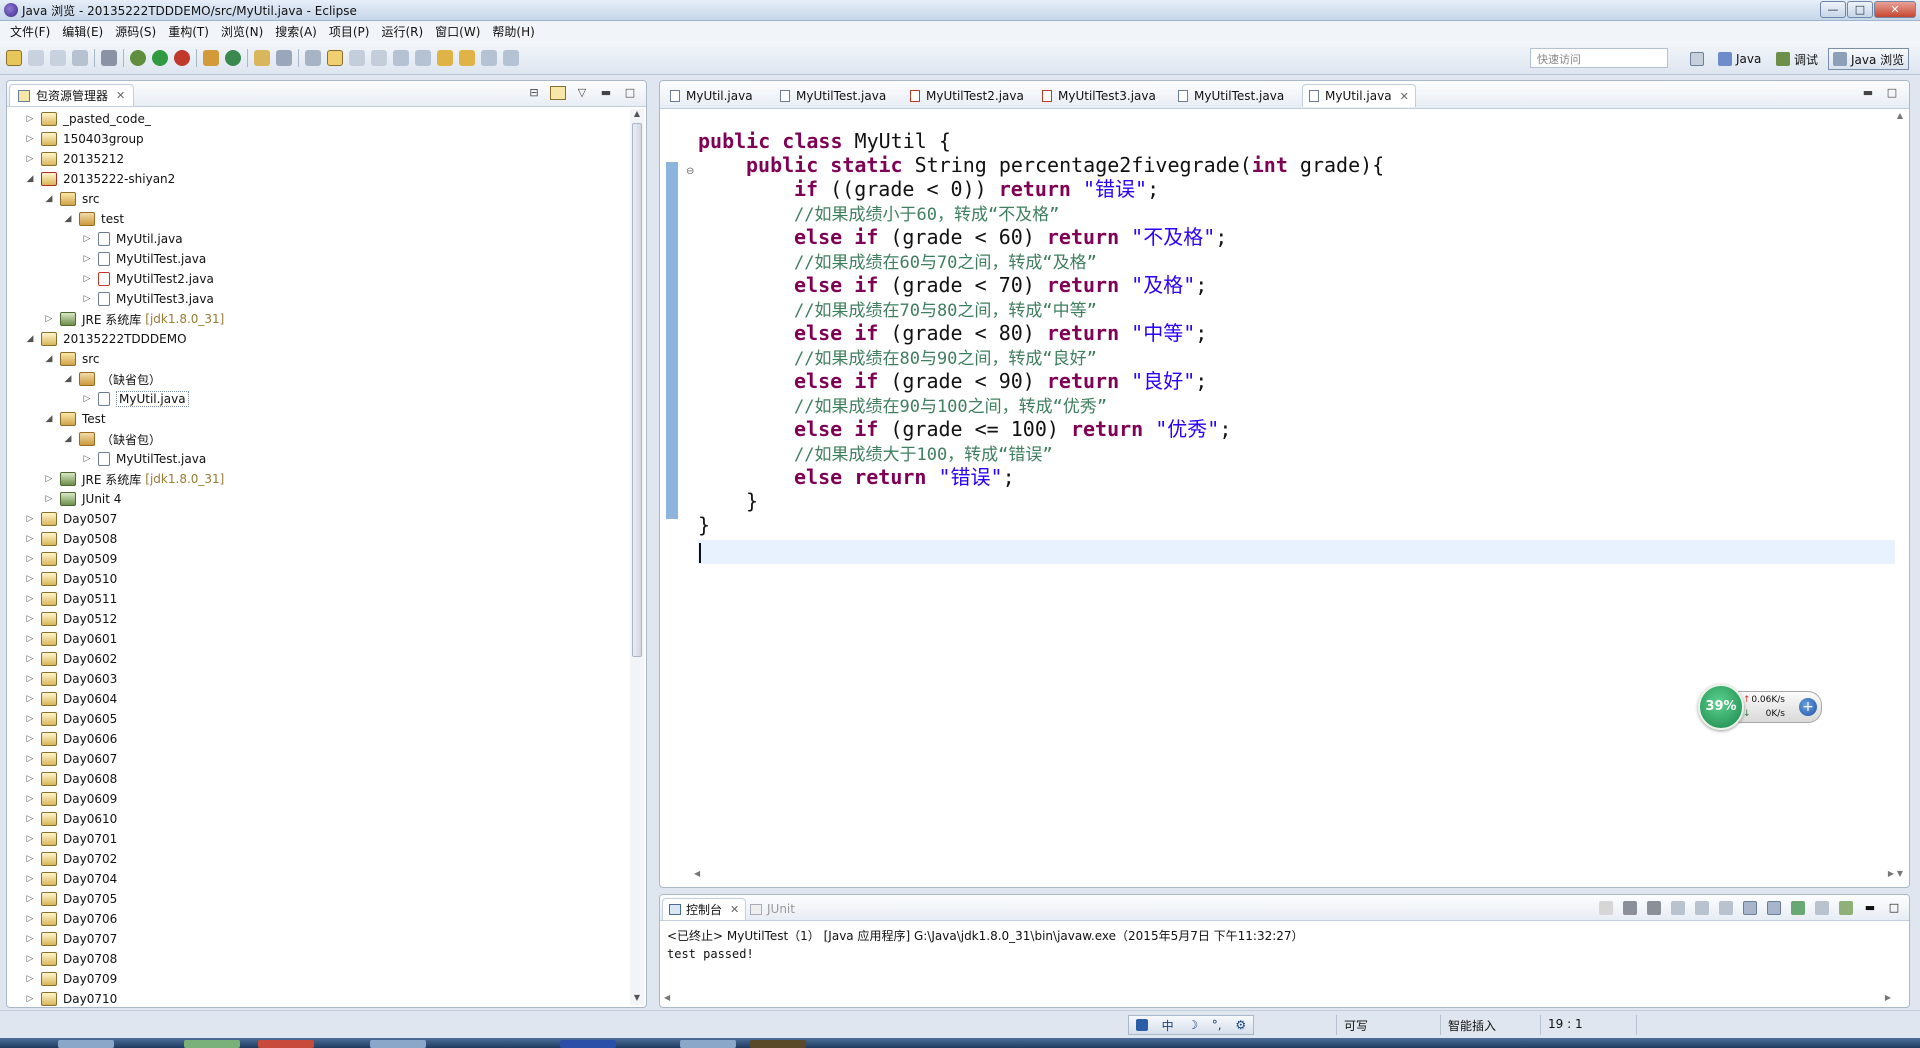  I want to click on remove-launch-icon, so click(1630, 908).